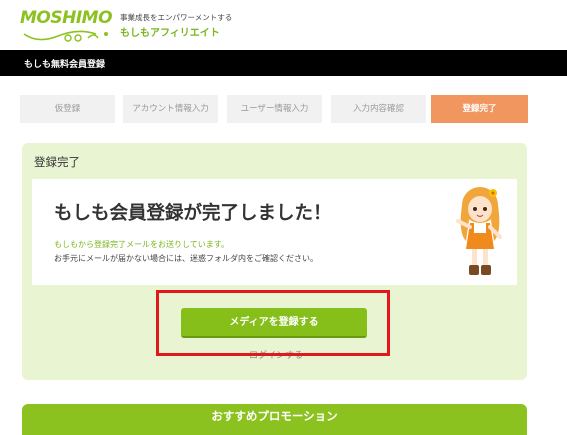 This screenshot has width=567, height=435. I want to click on logo-text: MOSHIMO, so click(66, 18).